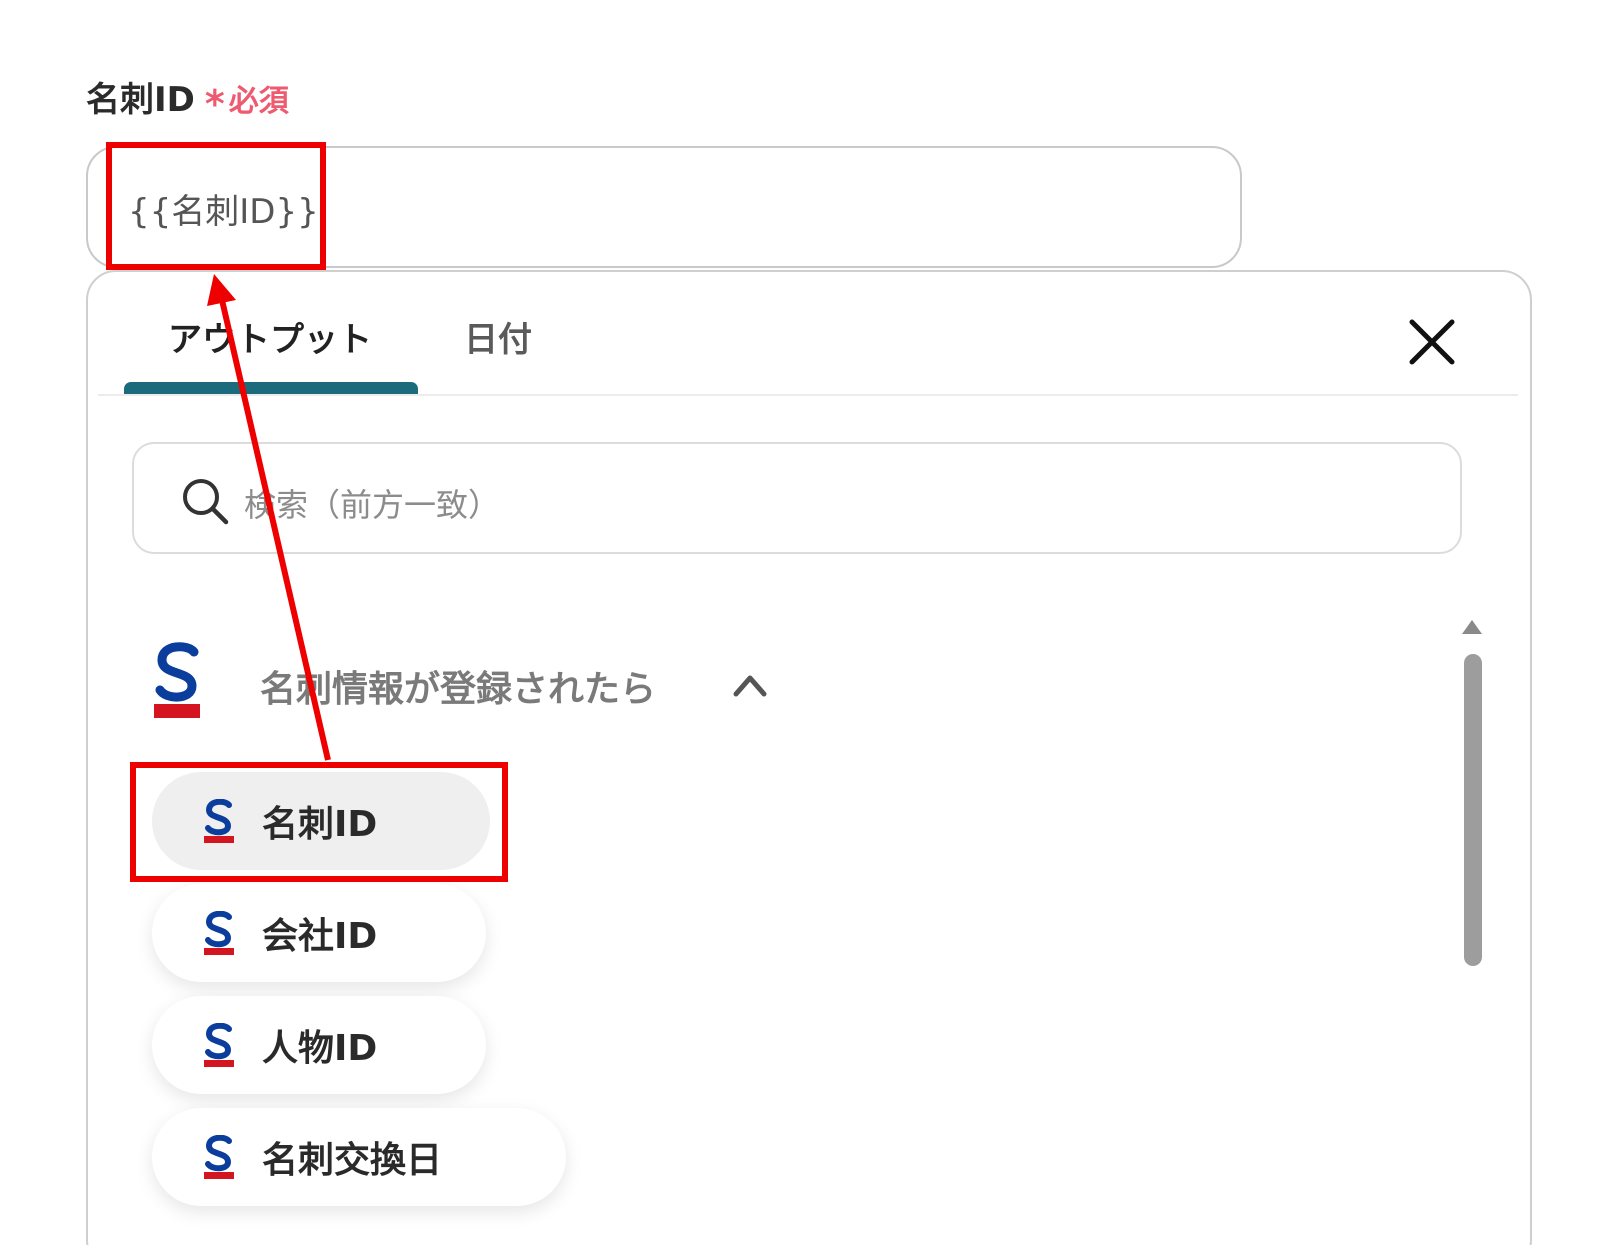 This screenshot has height=1245, width=1600. What do you see at coordinates (214, 104) in the screenshot?
I see `required-star: *` at bounding box center [214, 104].